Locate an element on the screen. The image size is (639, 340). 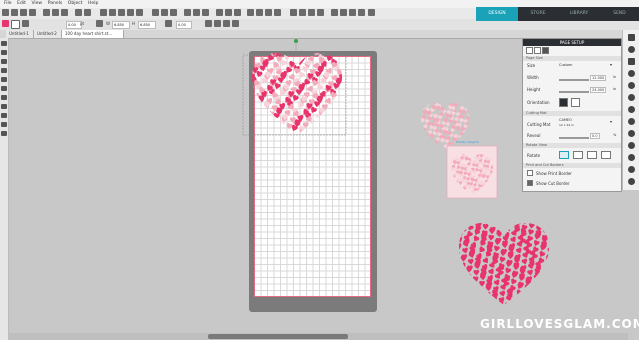
height-slider is located at coordinates (574, 92).